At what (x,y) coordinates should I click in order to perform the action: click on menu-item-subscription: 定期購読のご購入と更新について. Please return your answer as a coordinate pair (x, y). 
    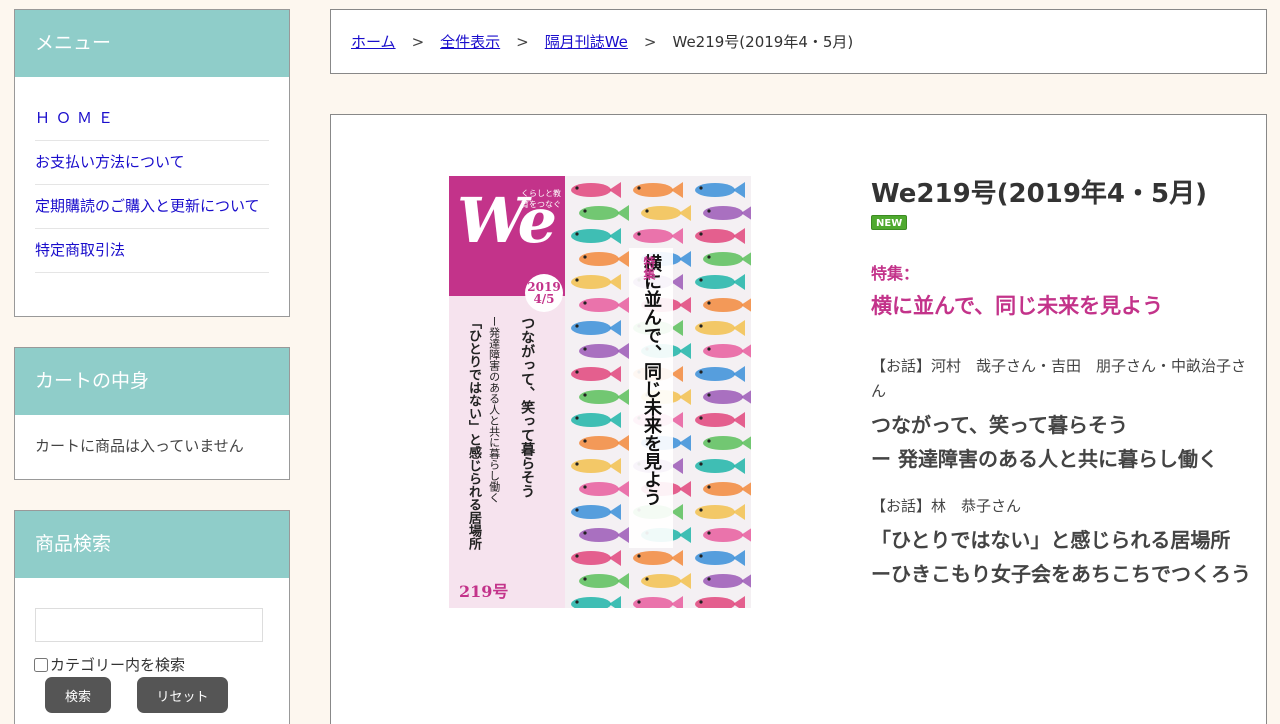
    Looking at the image, I should click on (152, 207).